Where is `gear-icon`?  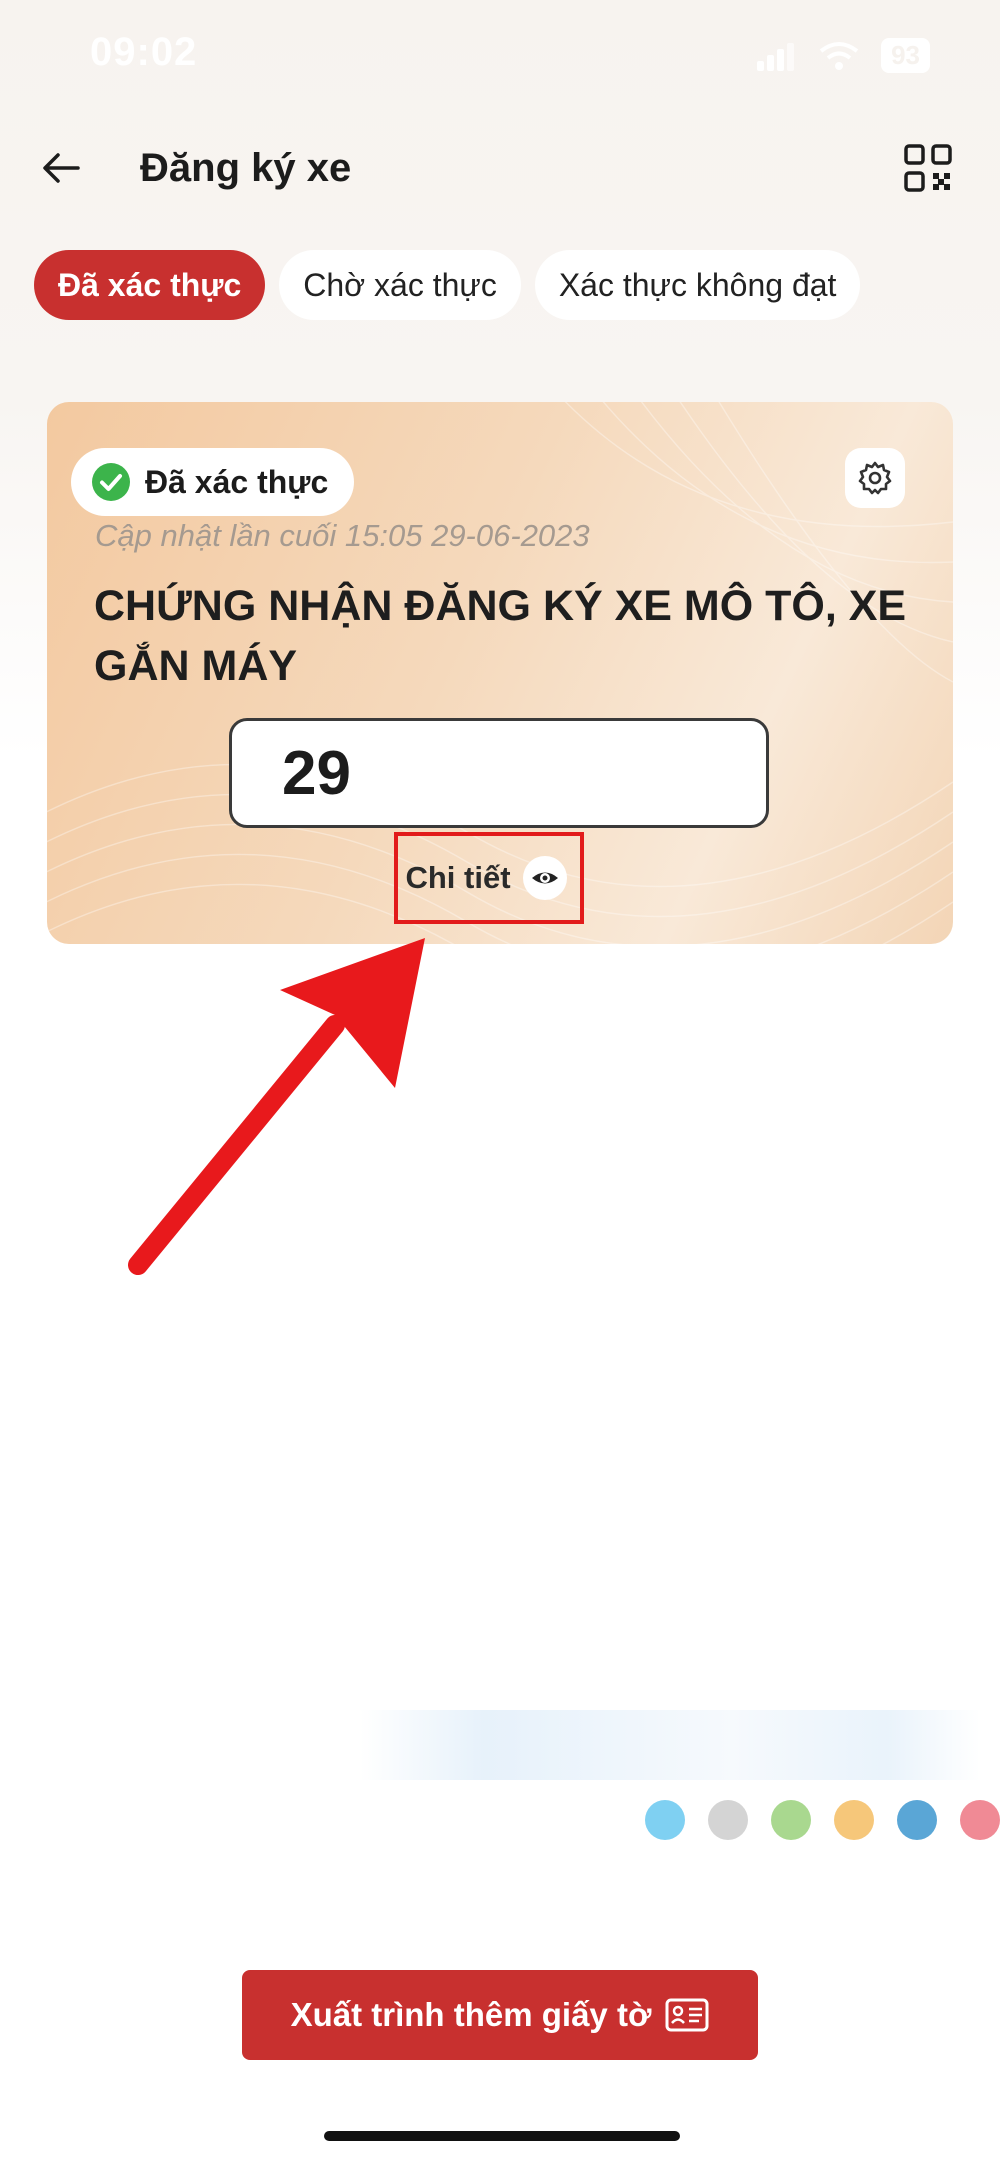
gear-icon is located at coordinates (875, 478).